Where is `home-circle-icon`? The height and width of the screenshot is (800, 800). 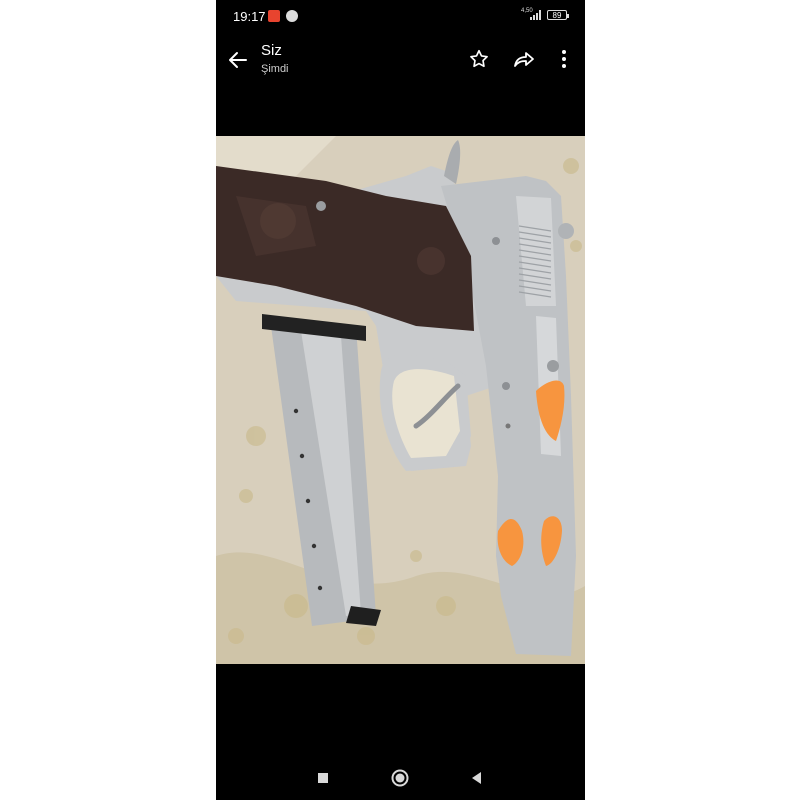
home-circle-icon is located at coordinates (400, 778).